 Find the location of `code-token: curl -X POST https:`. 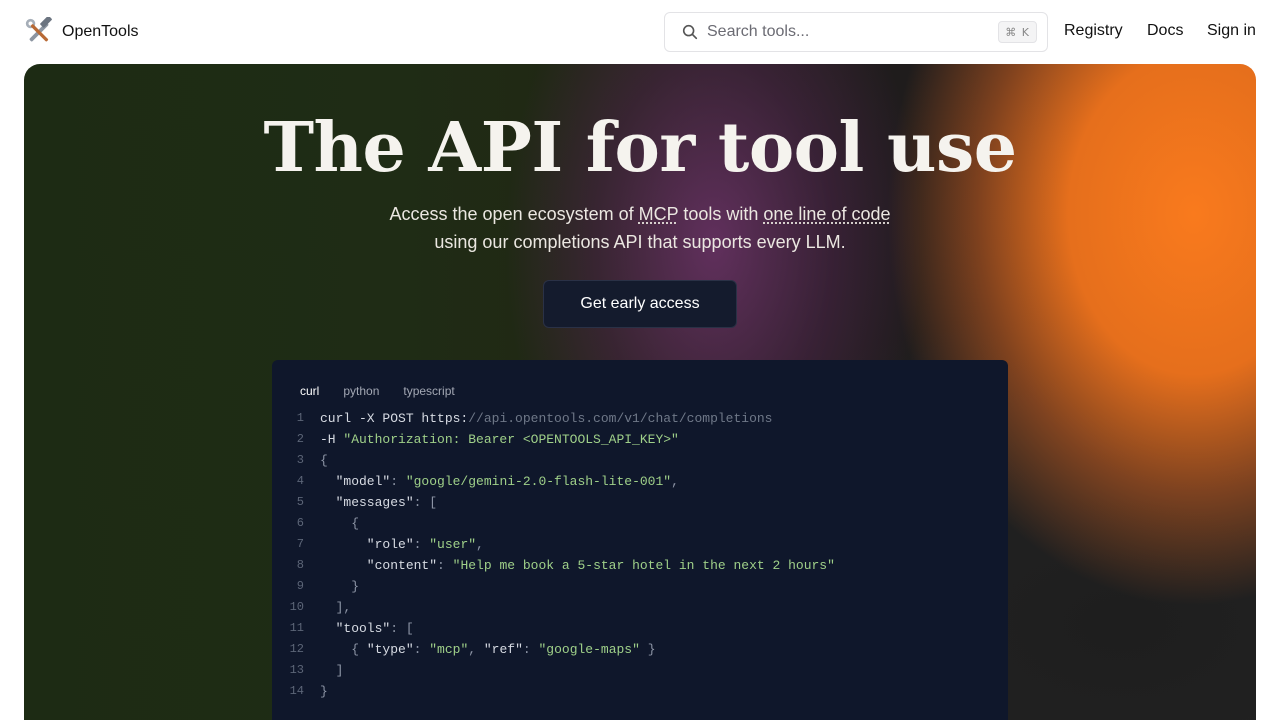

code-token: curl -X POST https: is located at coordinates (394, 418).